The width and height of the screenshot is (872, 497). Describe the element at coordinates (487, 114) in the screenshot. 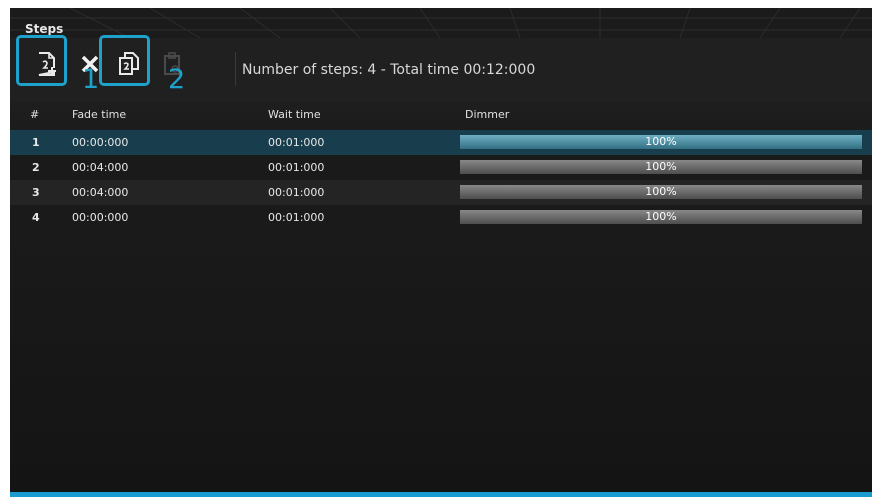

I see `column-header-dimmer: Dimmer` at that location.